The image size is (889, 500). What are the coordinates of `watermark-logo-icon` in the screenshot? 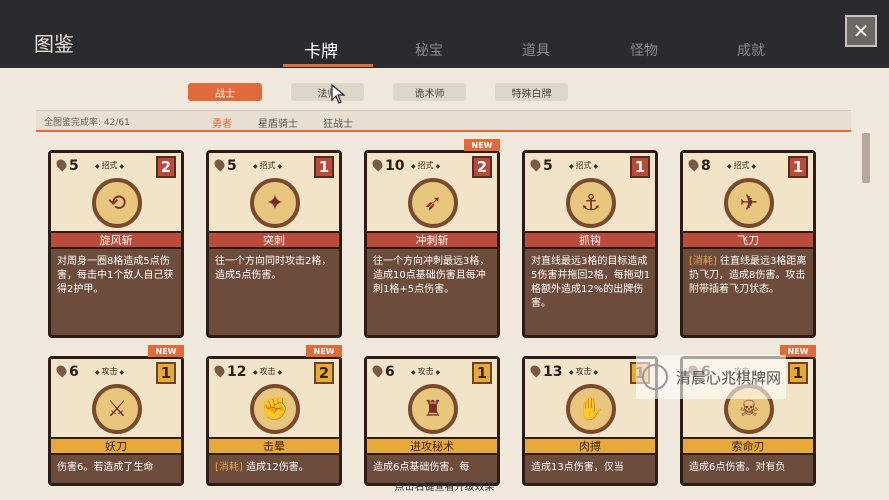 It's located at (655, 377).